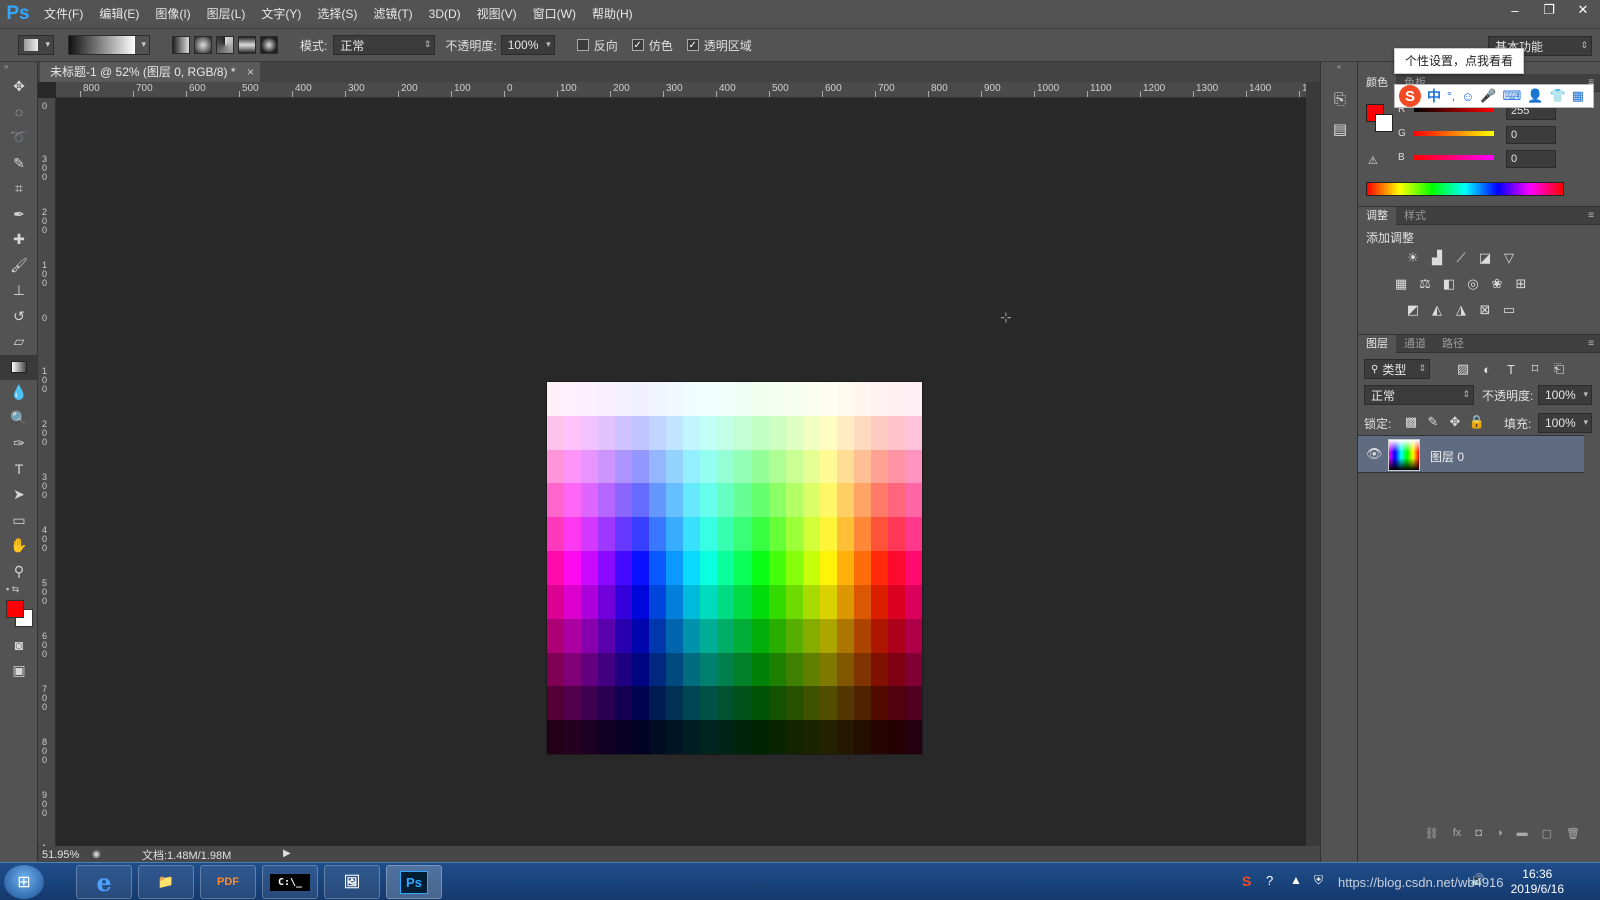 The image size is (1600, 900). What do you see at coordinates (19, 444) in the screenshot?
I see `pen-tool-icon: ✑` at bounding box center [19, 444].